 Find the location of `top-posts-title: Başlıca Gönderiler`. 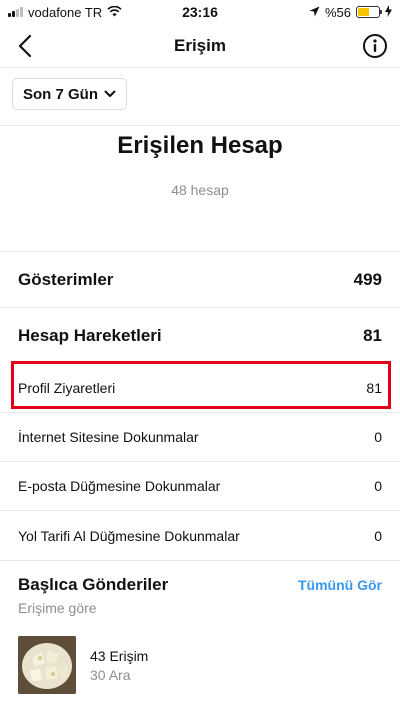

top-posts-title: Başlıca Gönderiler is located at coordinates (93, 584).